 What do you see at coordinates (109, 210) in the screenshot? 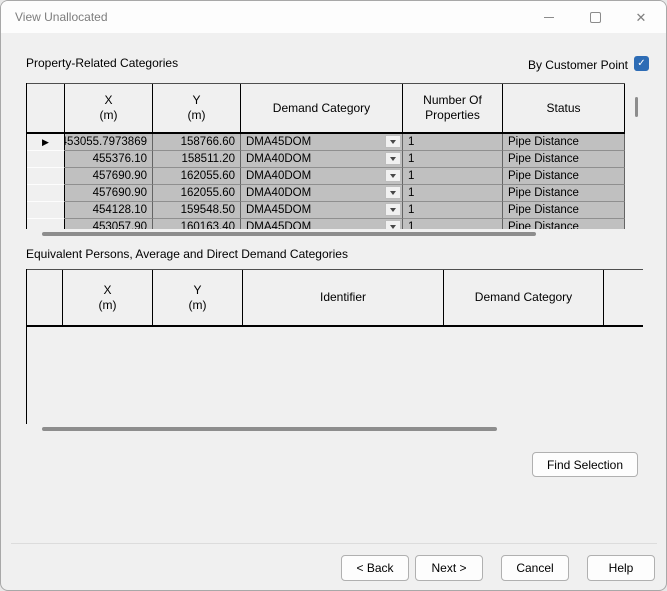
I see `property-cell-x: 454128.10` at bounding box center [109, 210].